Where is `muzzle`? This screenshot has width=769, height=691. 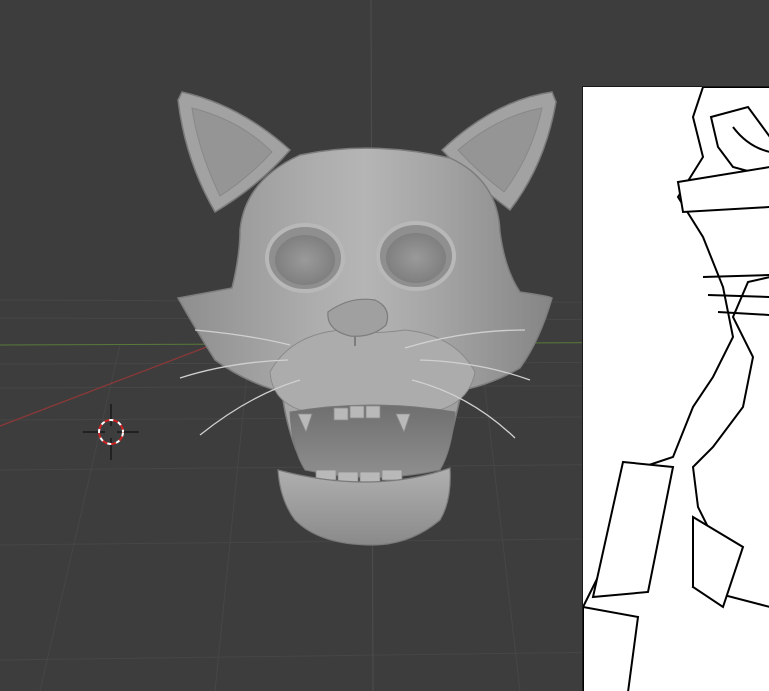 muzzle is located at coordinates (372, 371).